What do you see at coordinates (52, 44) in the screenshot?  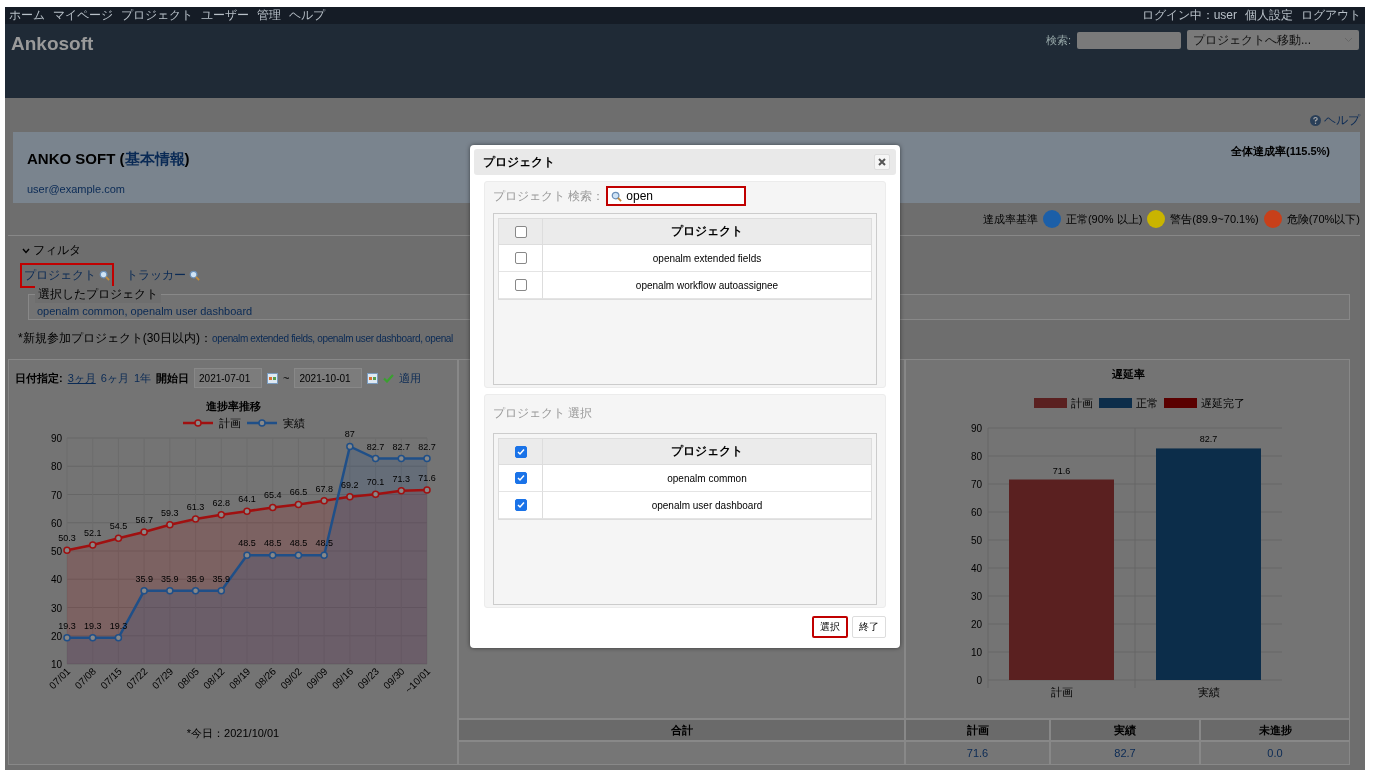 I see `logo: Ankosoft` at bounding box center [52, 44].